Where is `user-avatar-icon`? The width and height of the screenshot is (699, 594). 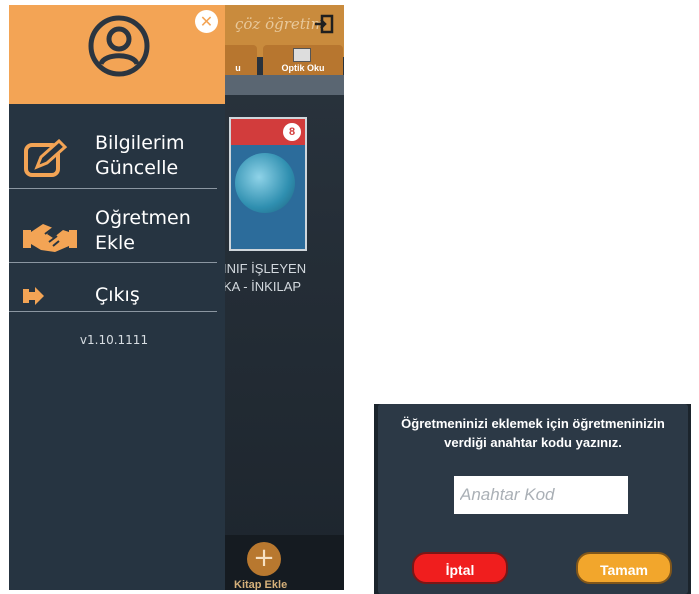 user-avatar-icon is located at coordinates (119, 46).